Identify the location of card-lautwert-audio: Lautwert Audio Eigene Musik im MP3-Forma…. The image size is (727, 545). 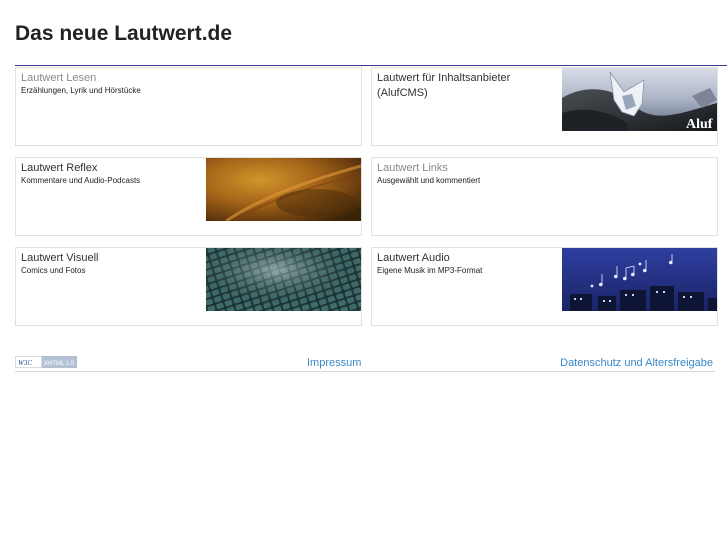
(544, 286).